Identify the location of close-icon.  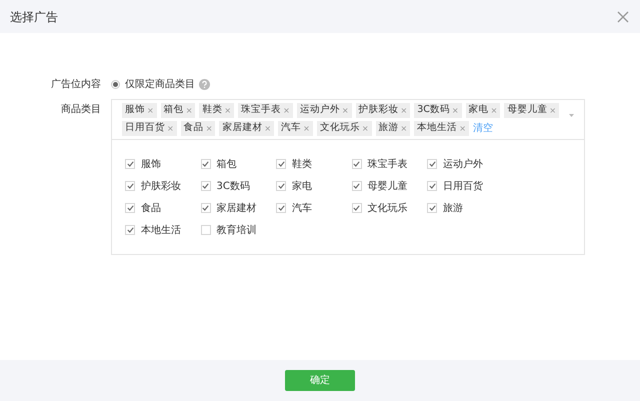
(623, 16).